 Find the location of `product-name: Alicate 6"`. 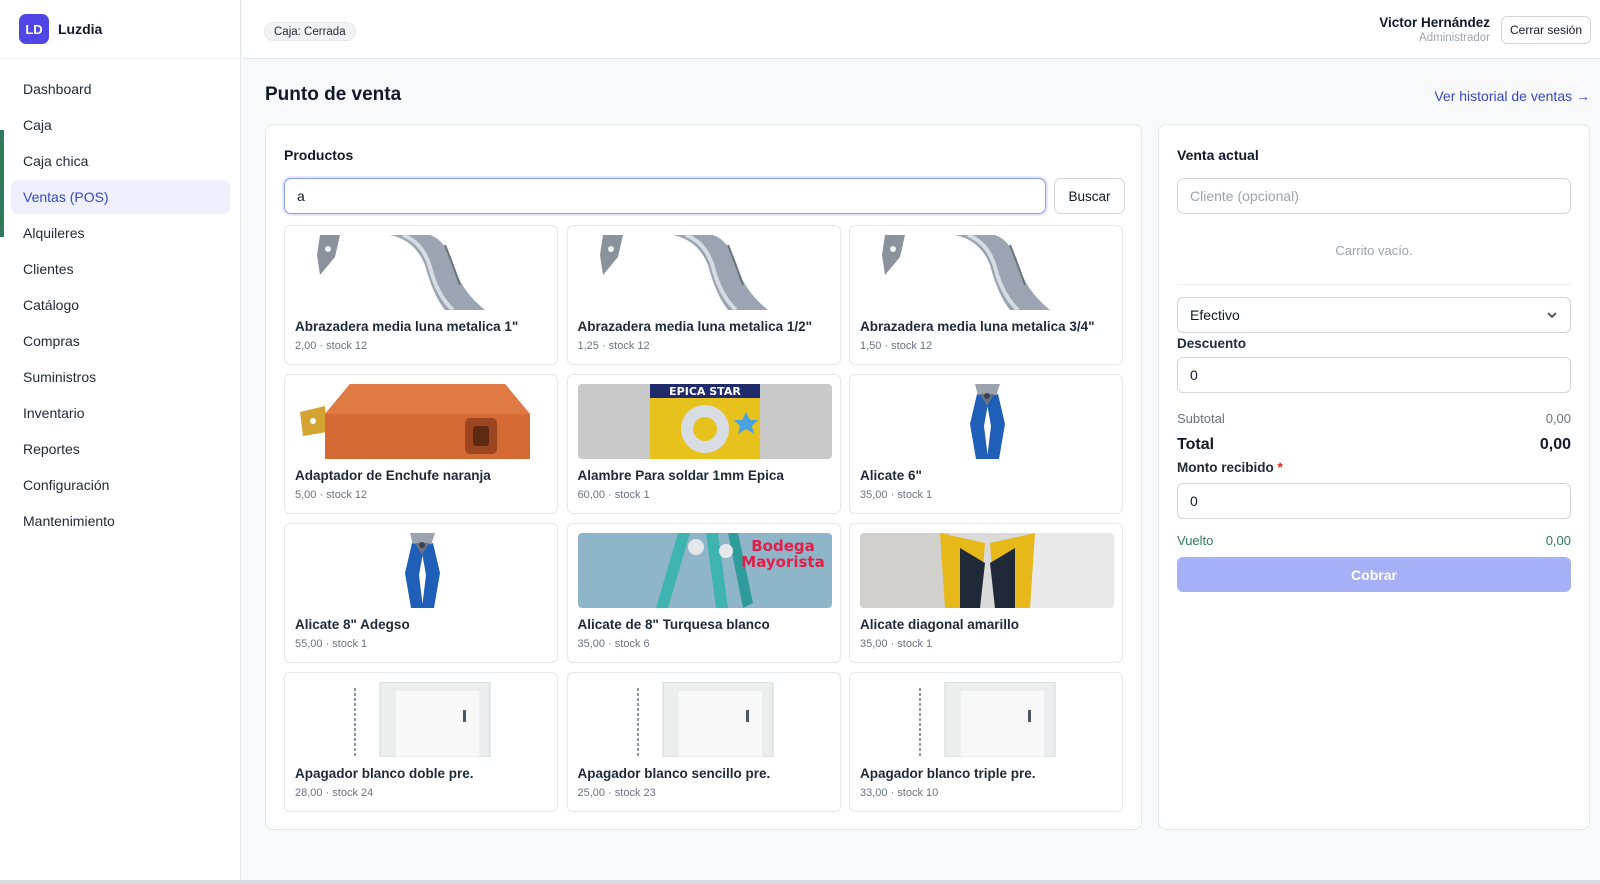

product-name: Alicate 6" is located at coordinates (891, 475).